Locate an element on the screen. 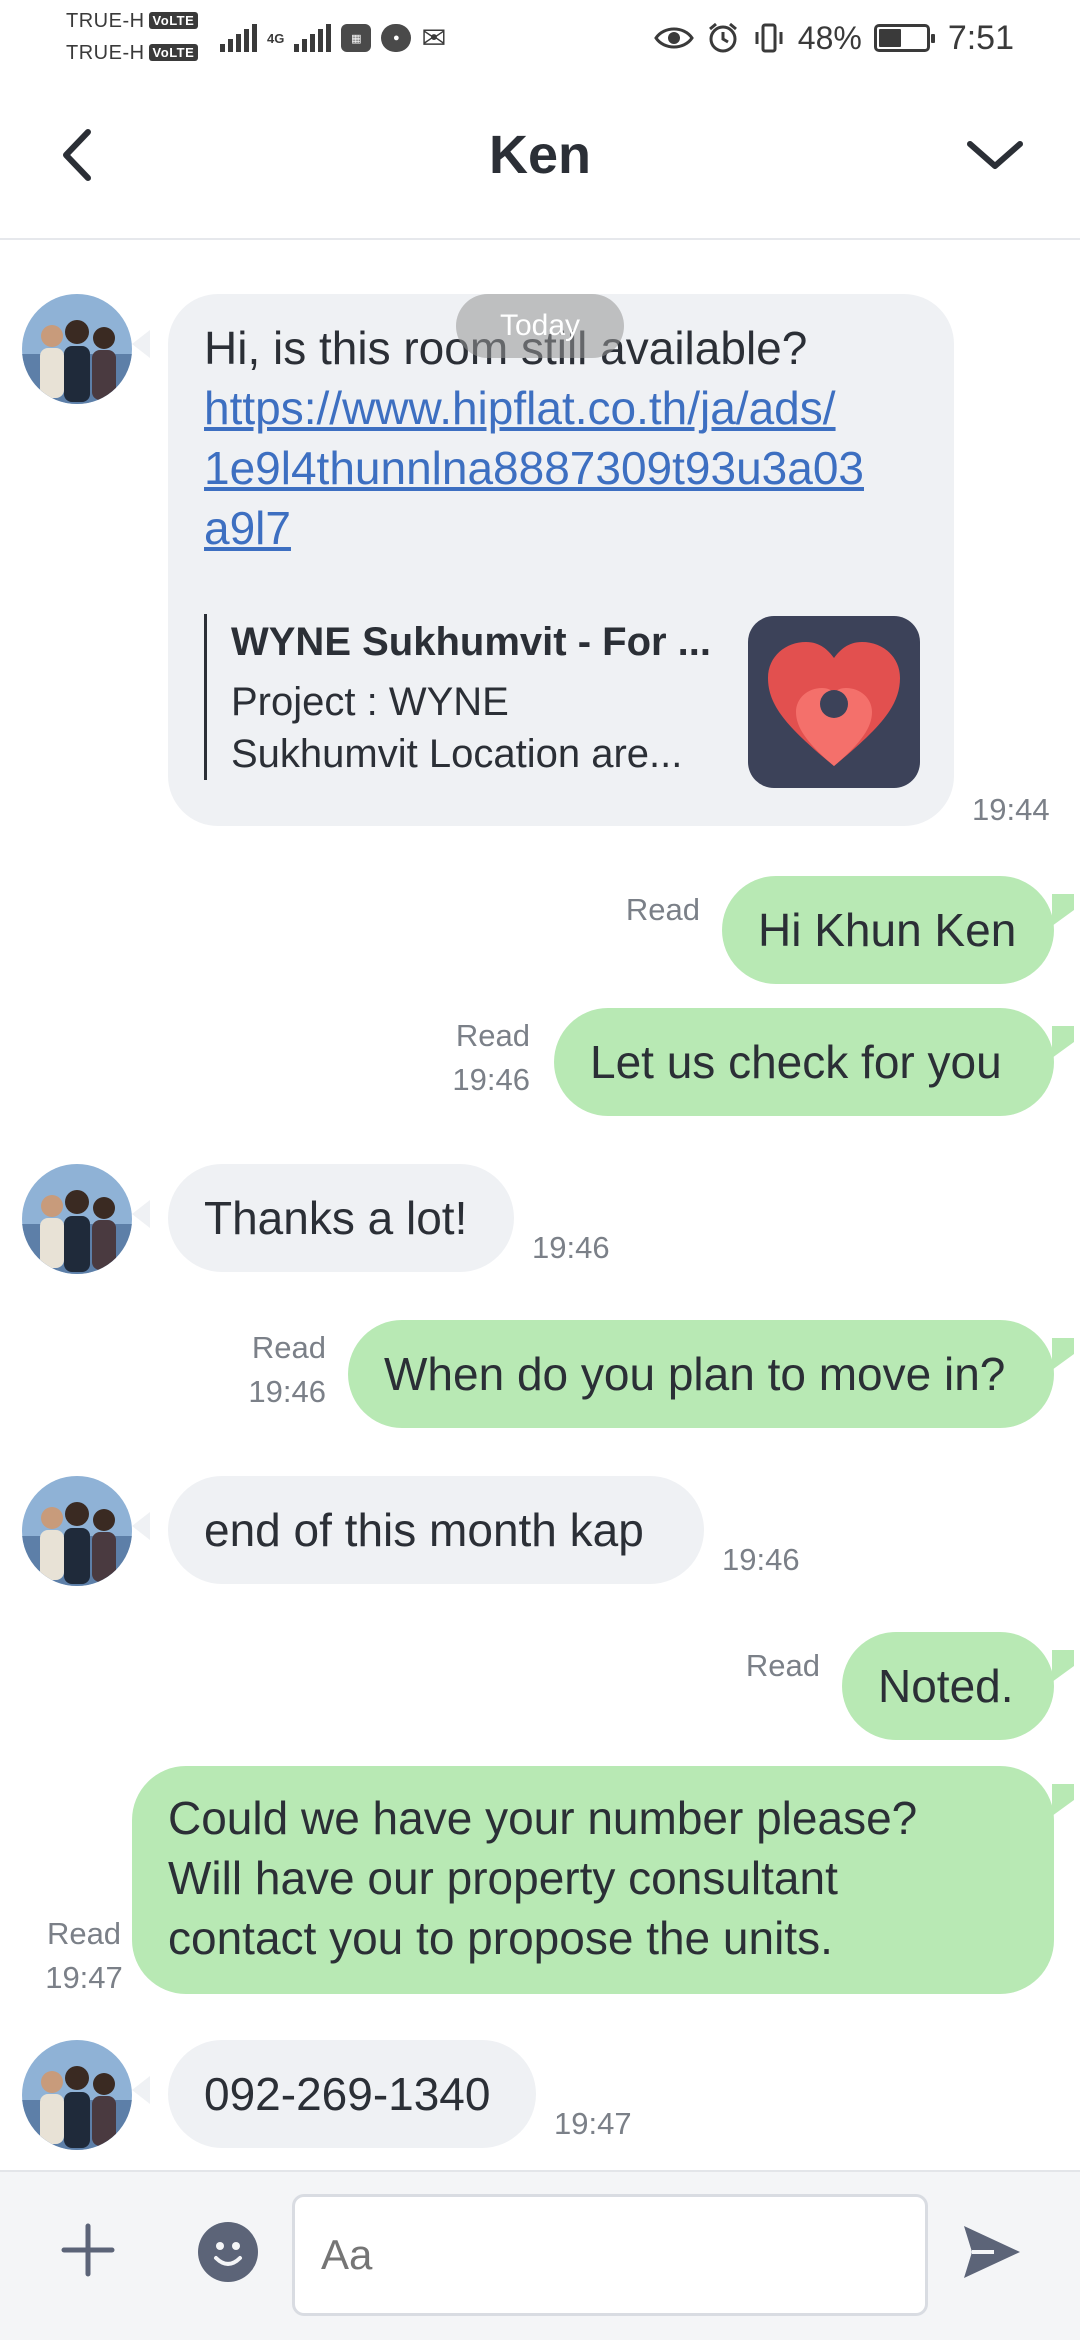  message-incoming: Thanks a lot! 19:46 is located at coordinates (540, 1219).